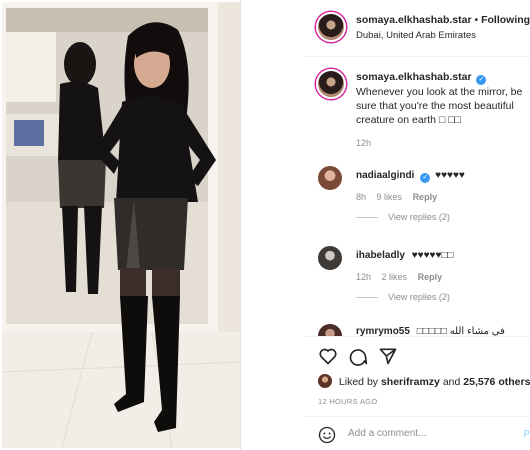 The height and width of the screenshot is (450, 530). What do you see at coordinates (450, 175) in the screenshot?
I see `comment-text: ♥♥♥♥♥` at bounding box center [450, 175].